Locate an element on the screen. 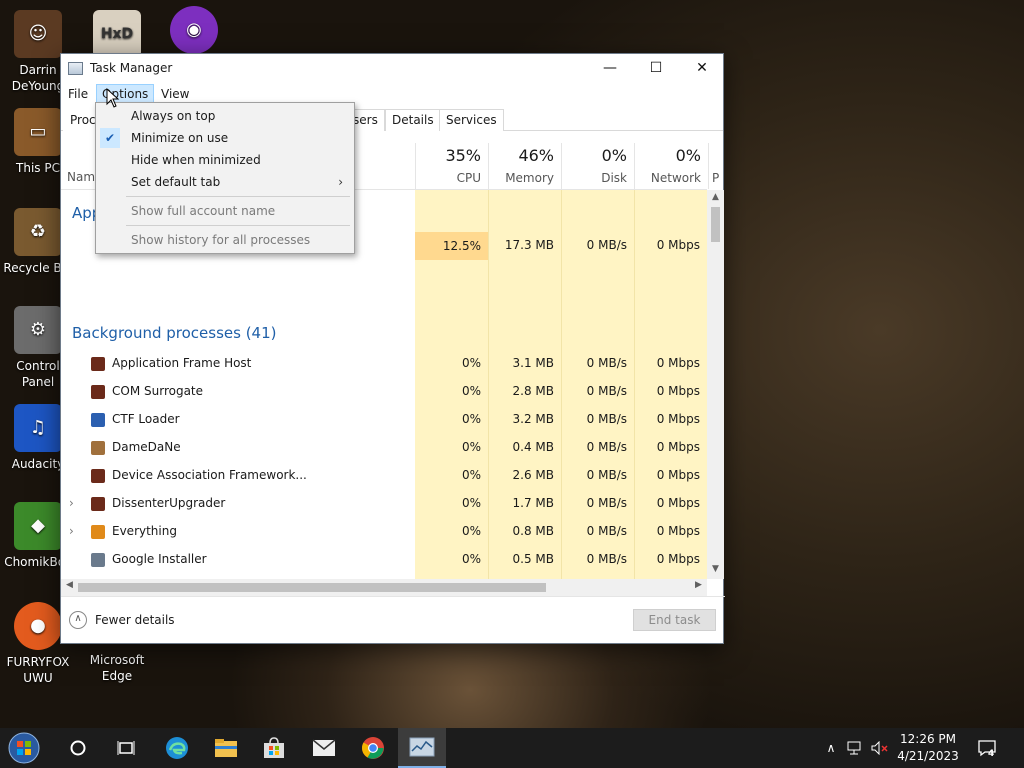 The height and width of the screenshot is (768, 1024). chrome-icon is located at coordinates (373, 748).